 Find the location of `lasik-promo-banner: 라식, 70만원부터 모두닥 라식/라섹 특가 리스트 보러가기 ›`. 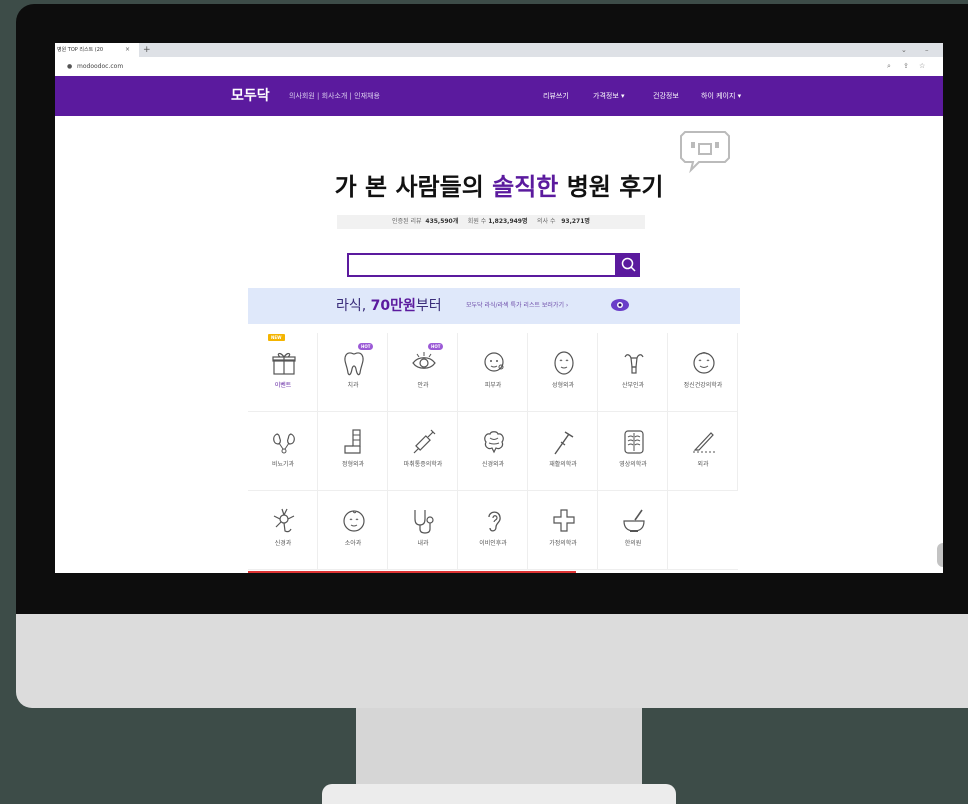

lasik-promo-banner: 라식, 70만원부터 모두닥 라식/라섹 특가 리스트 보러가기 › is located at coordinates (494, 306).